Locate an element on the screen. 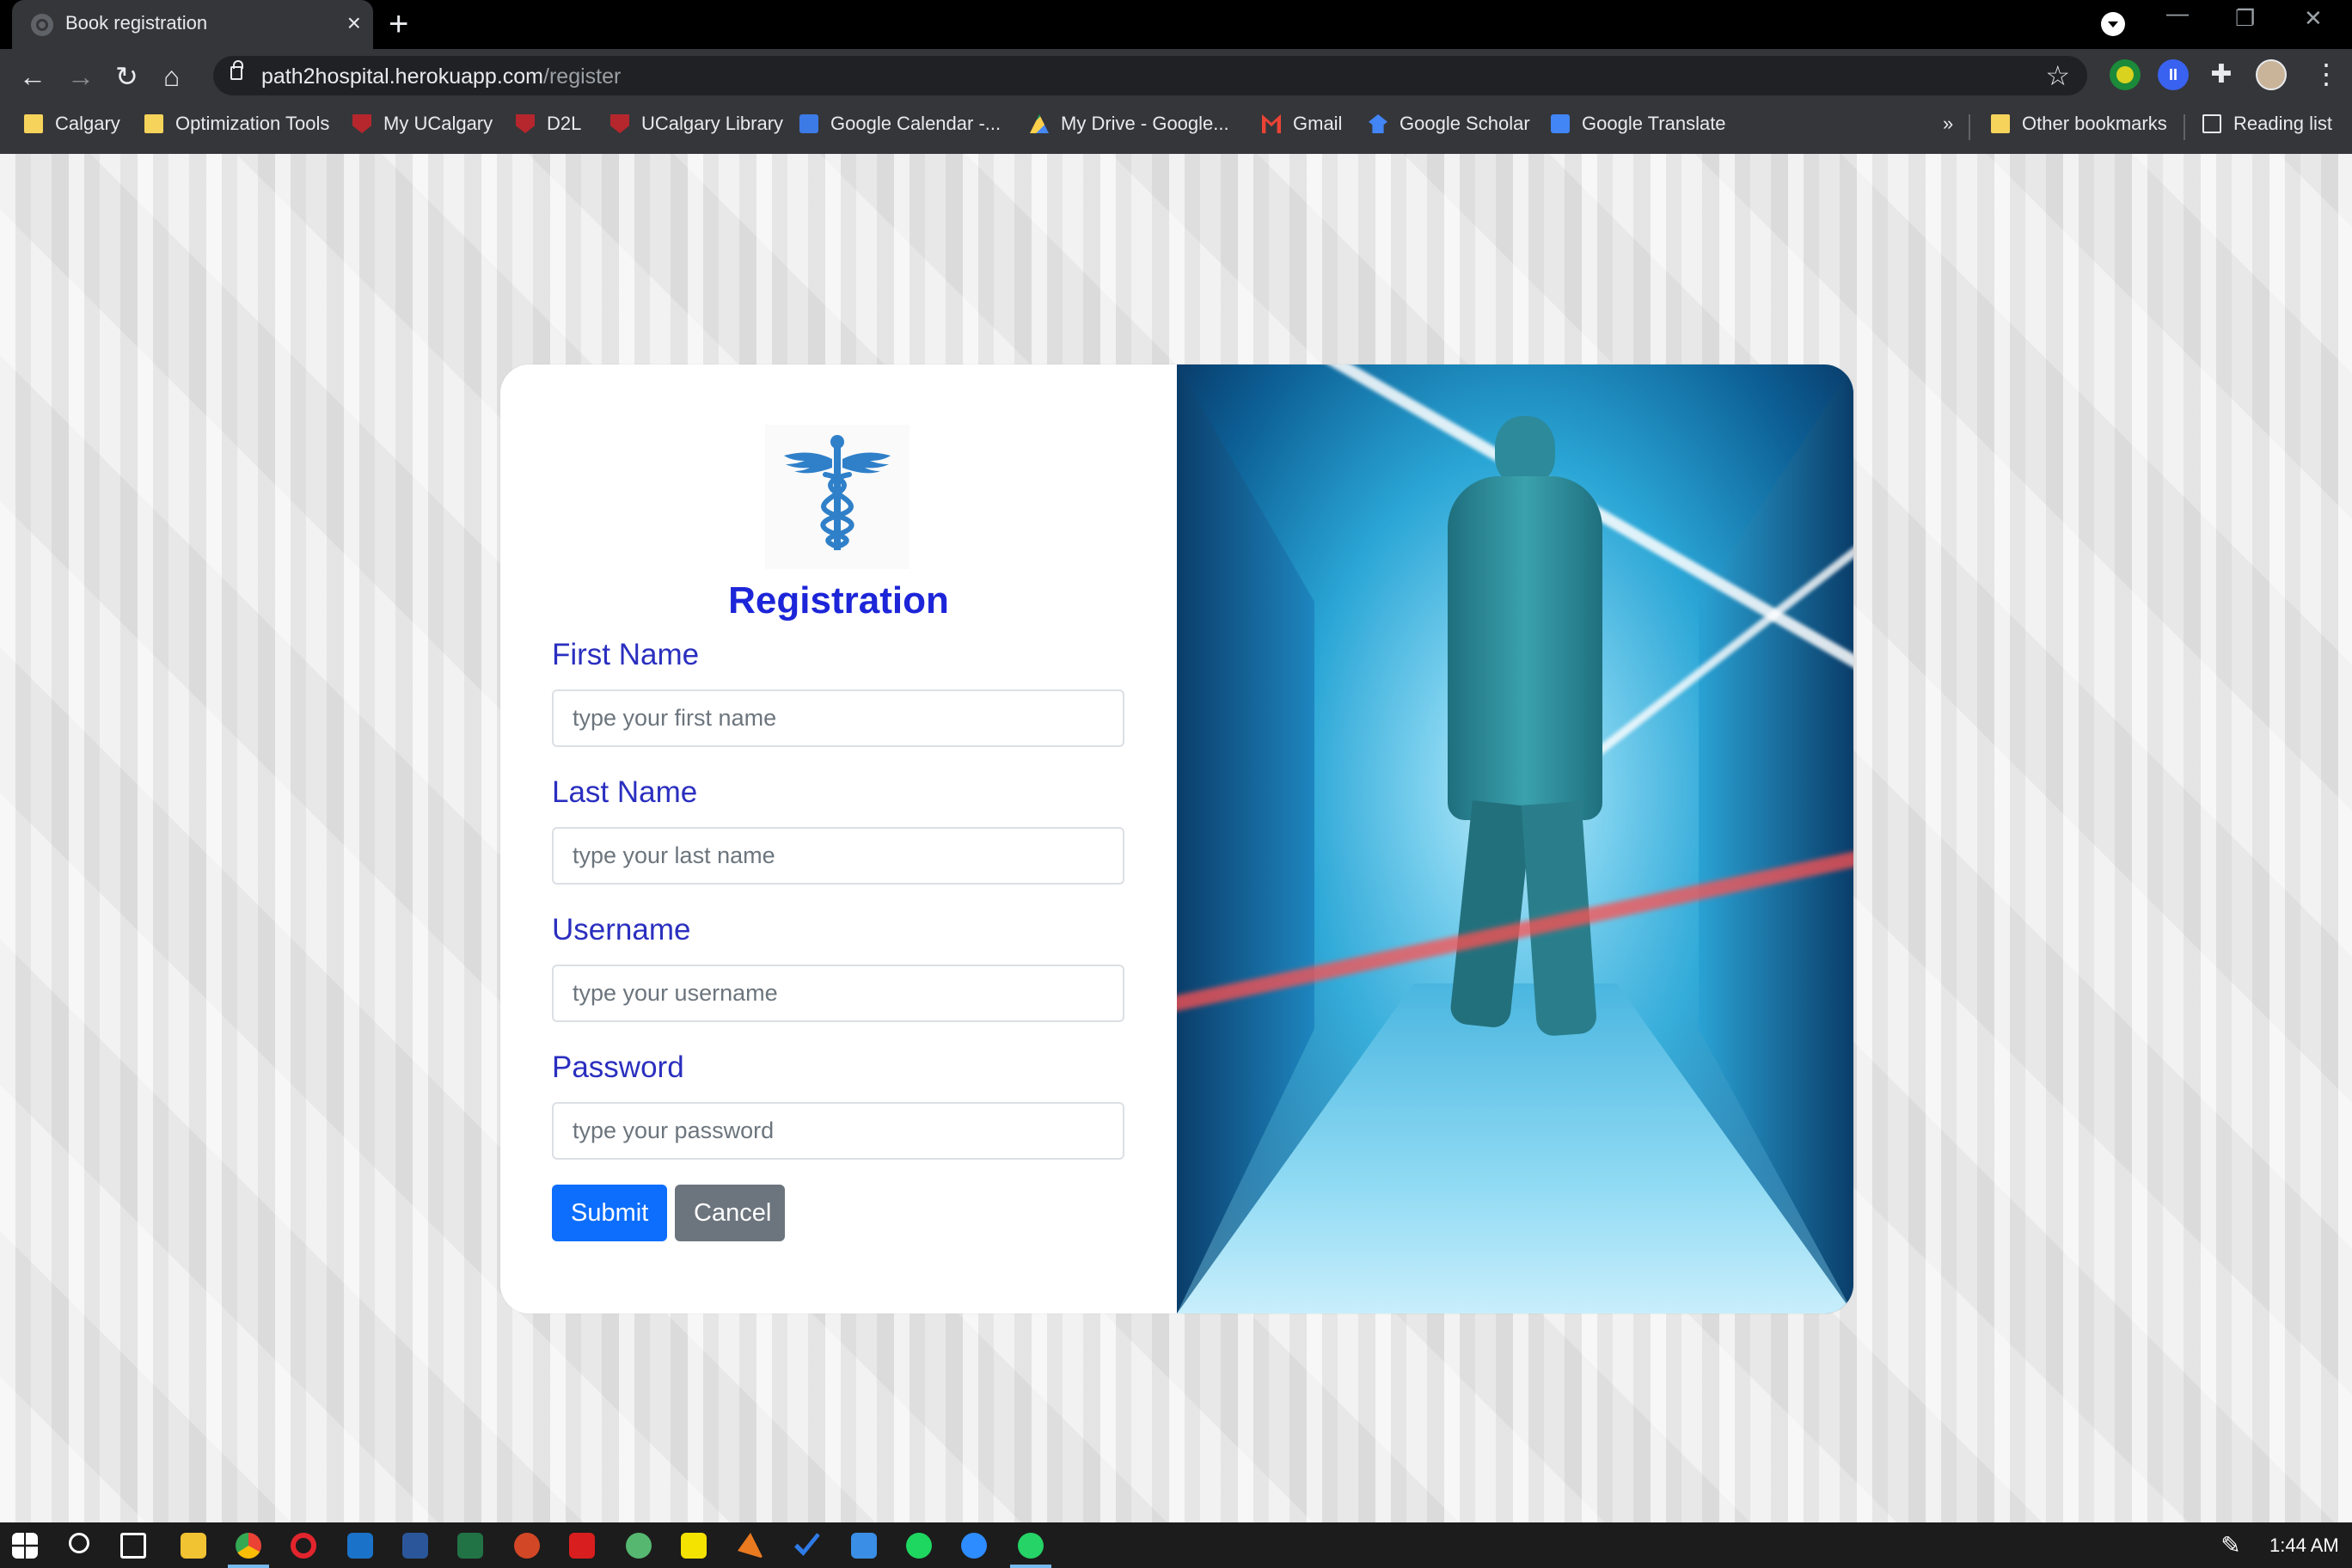  minimize-button: — is located at coordinates (2177, 13).